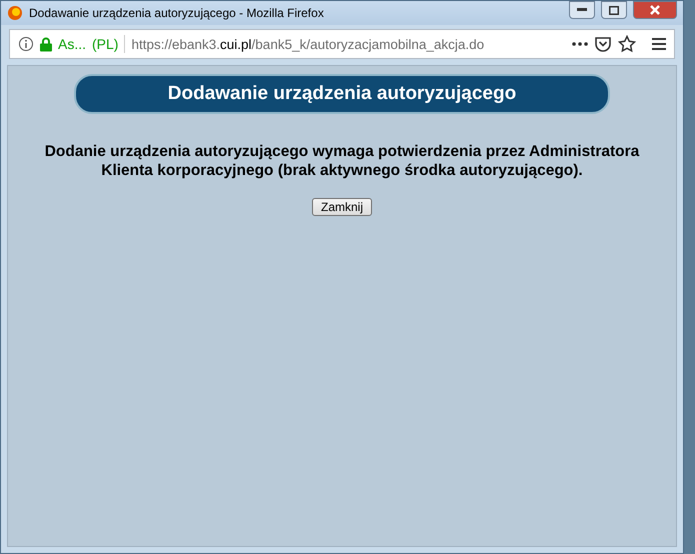  What do you see at coordinates (46, 44) in the screenshot?
I see `lock-icon` at bounding box center [46, 44].